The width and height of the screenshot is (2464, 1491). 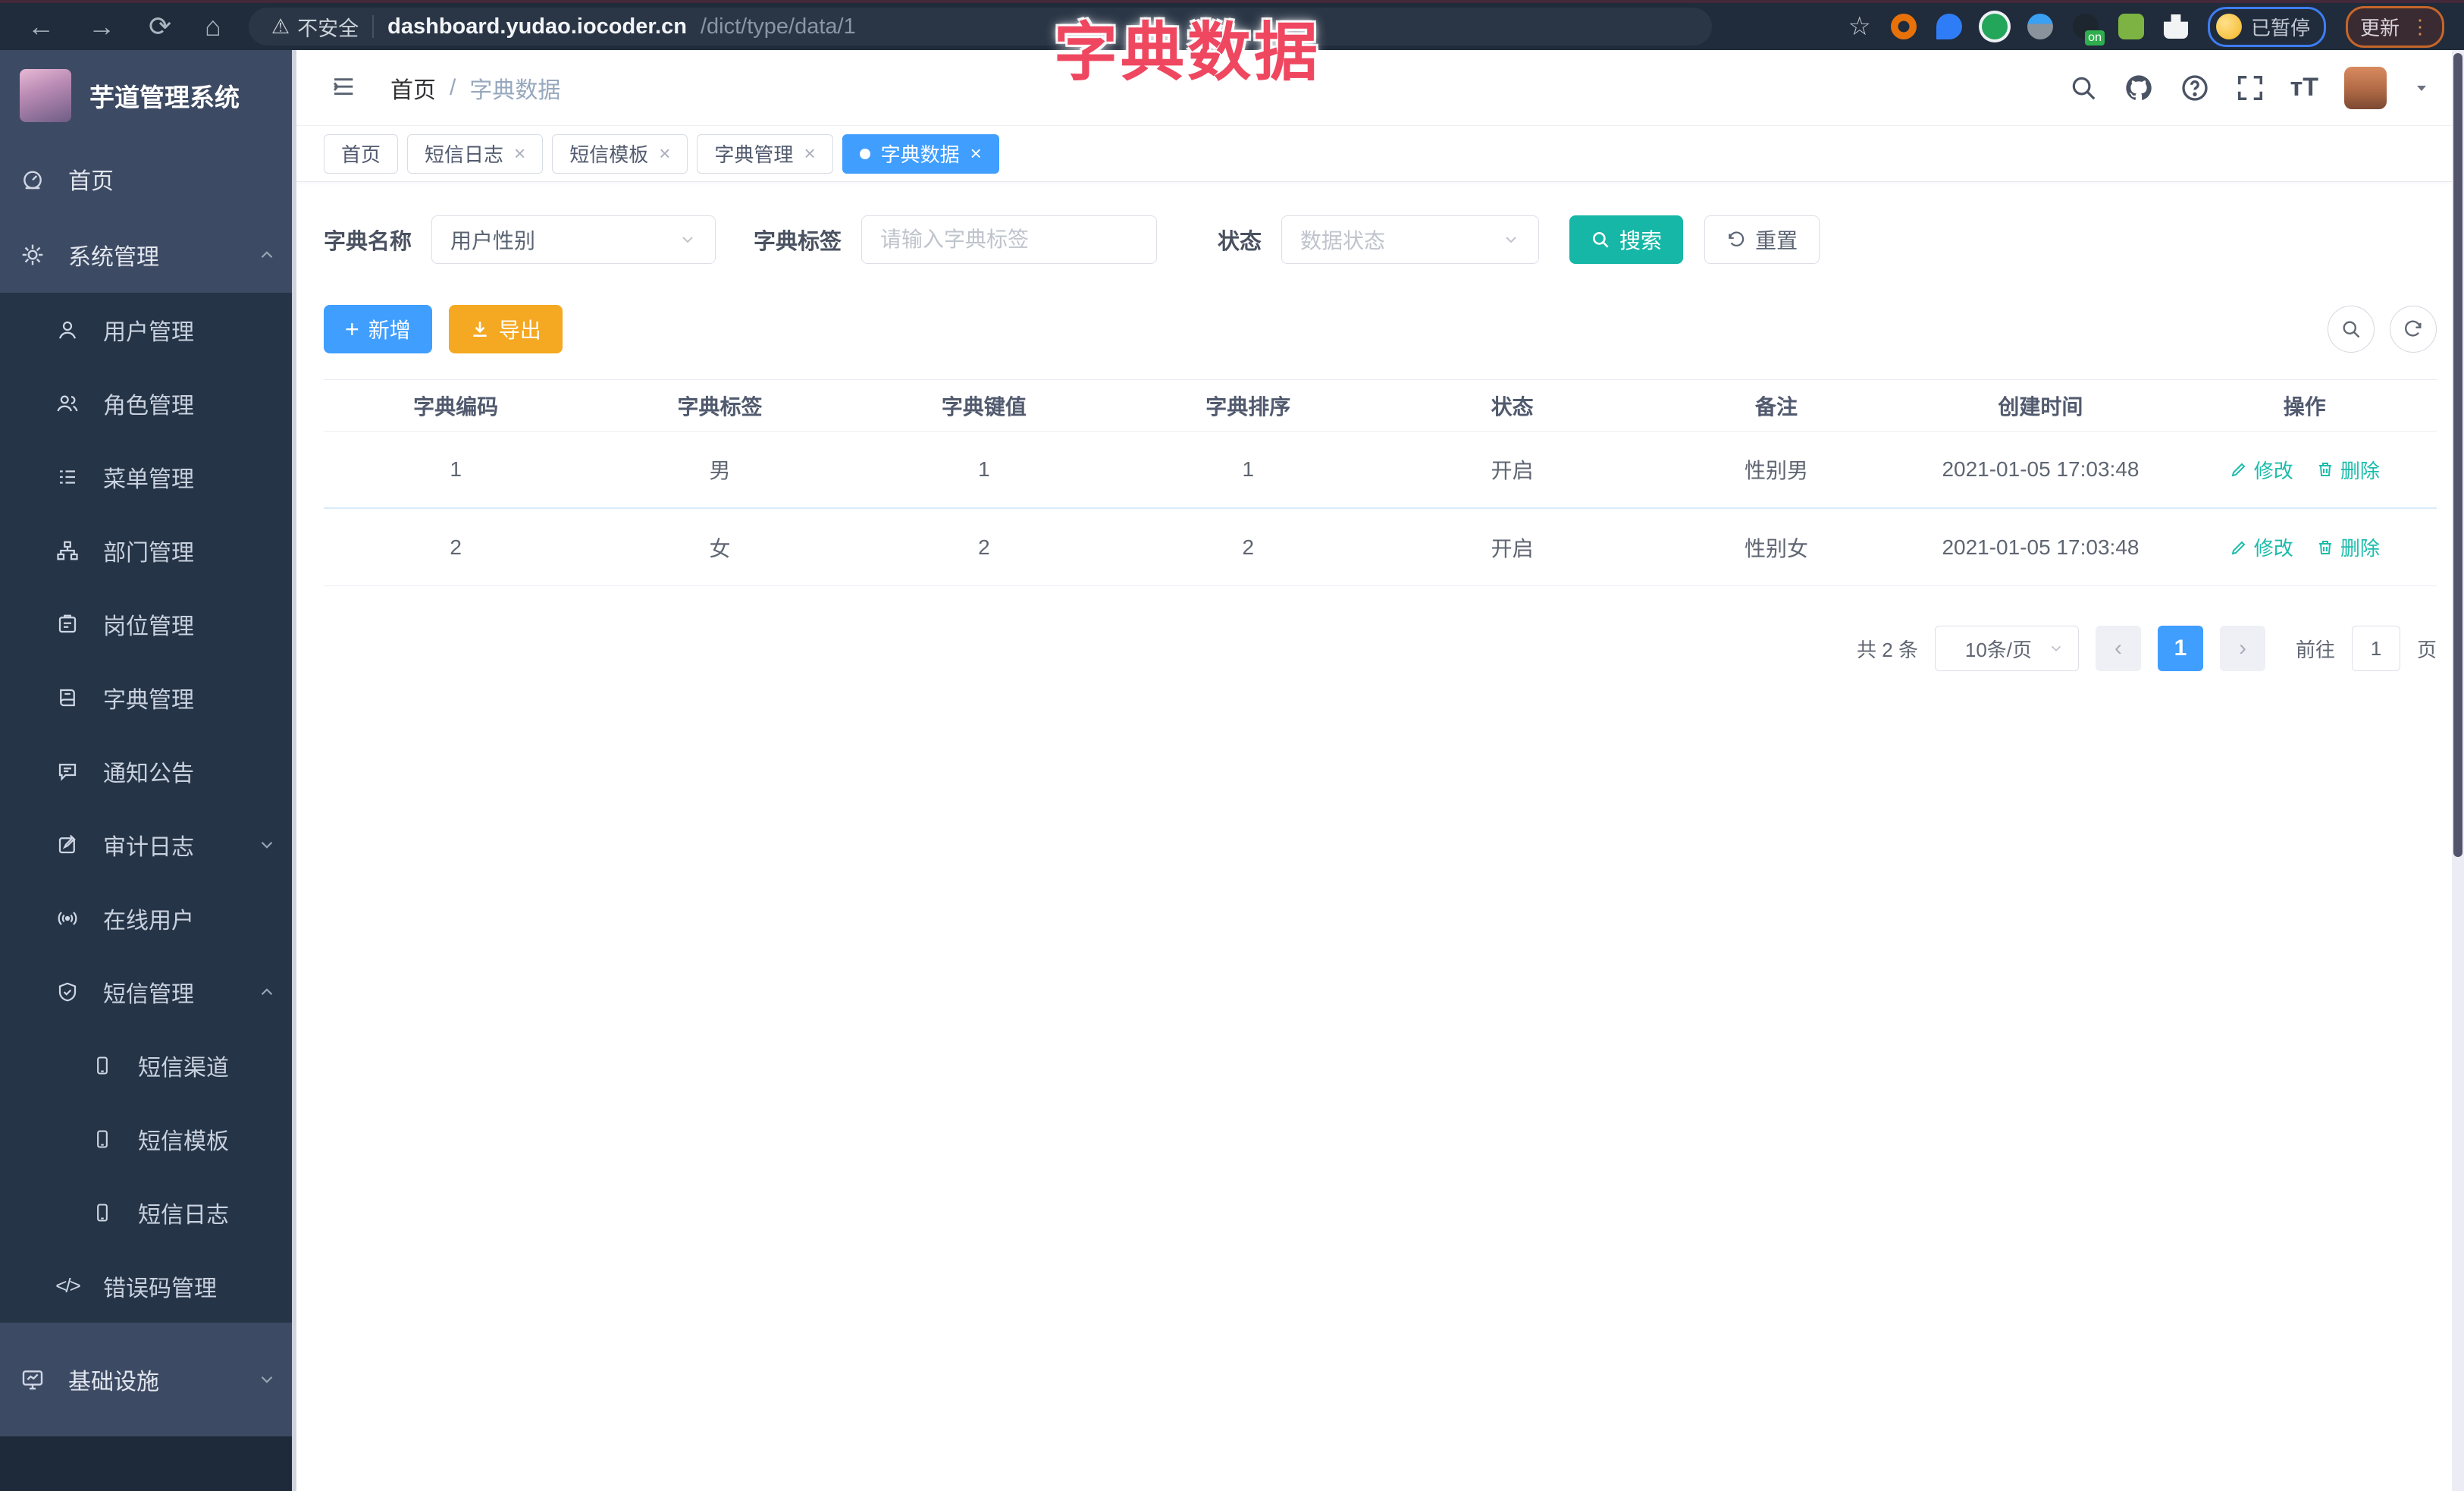 I want to click on help-icon, so click(x=2195, y=88).